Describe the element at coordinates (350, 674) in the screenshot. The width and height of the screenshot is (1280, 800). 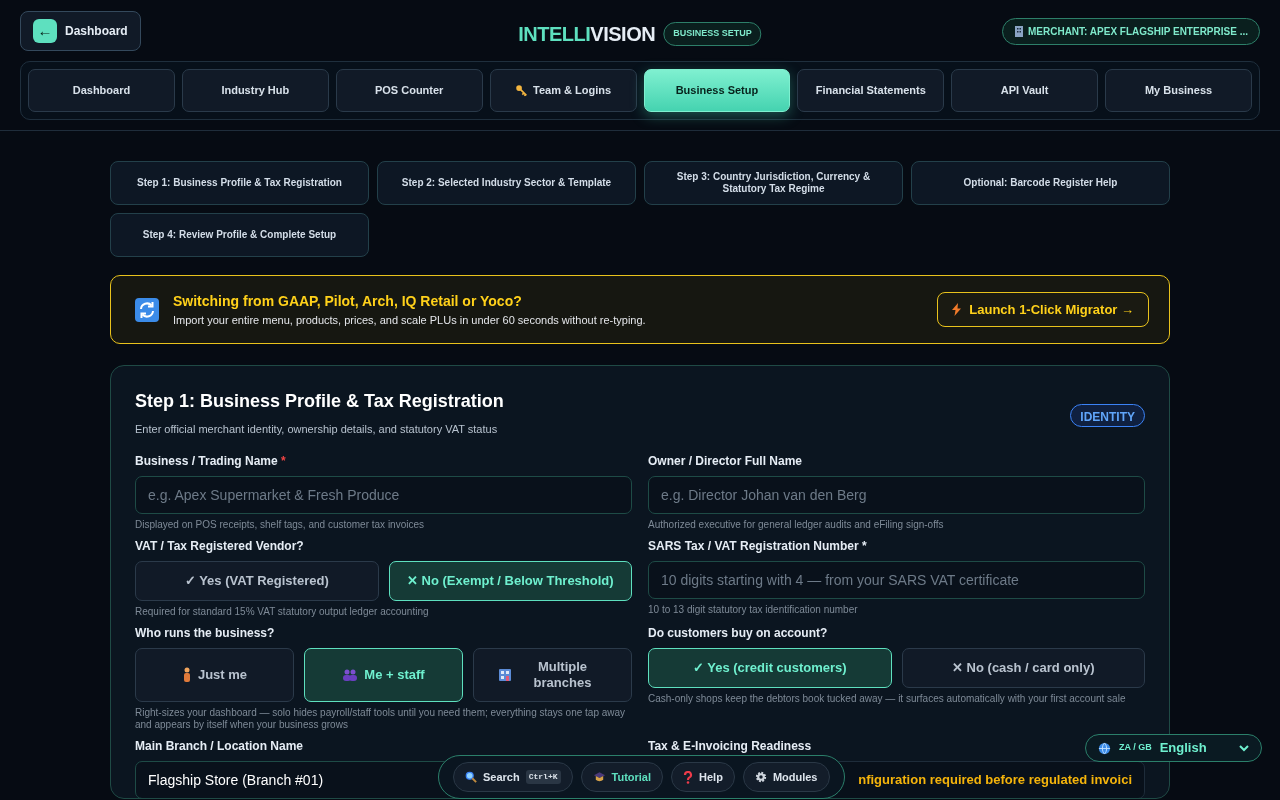
I see `people-icon` at that location.